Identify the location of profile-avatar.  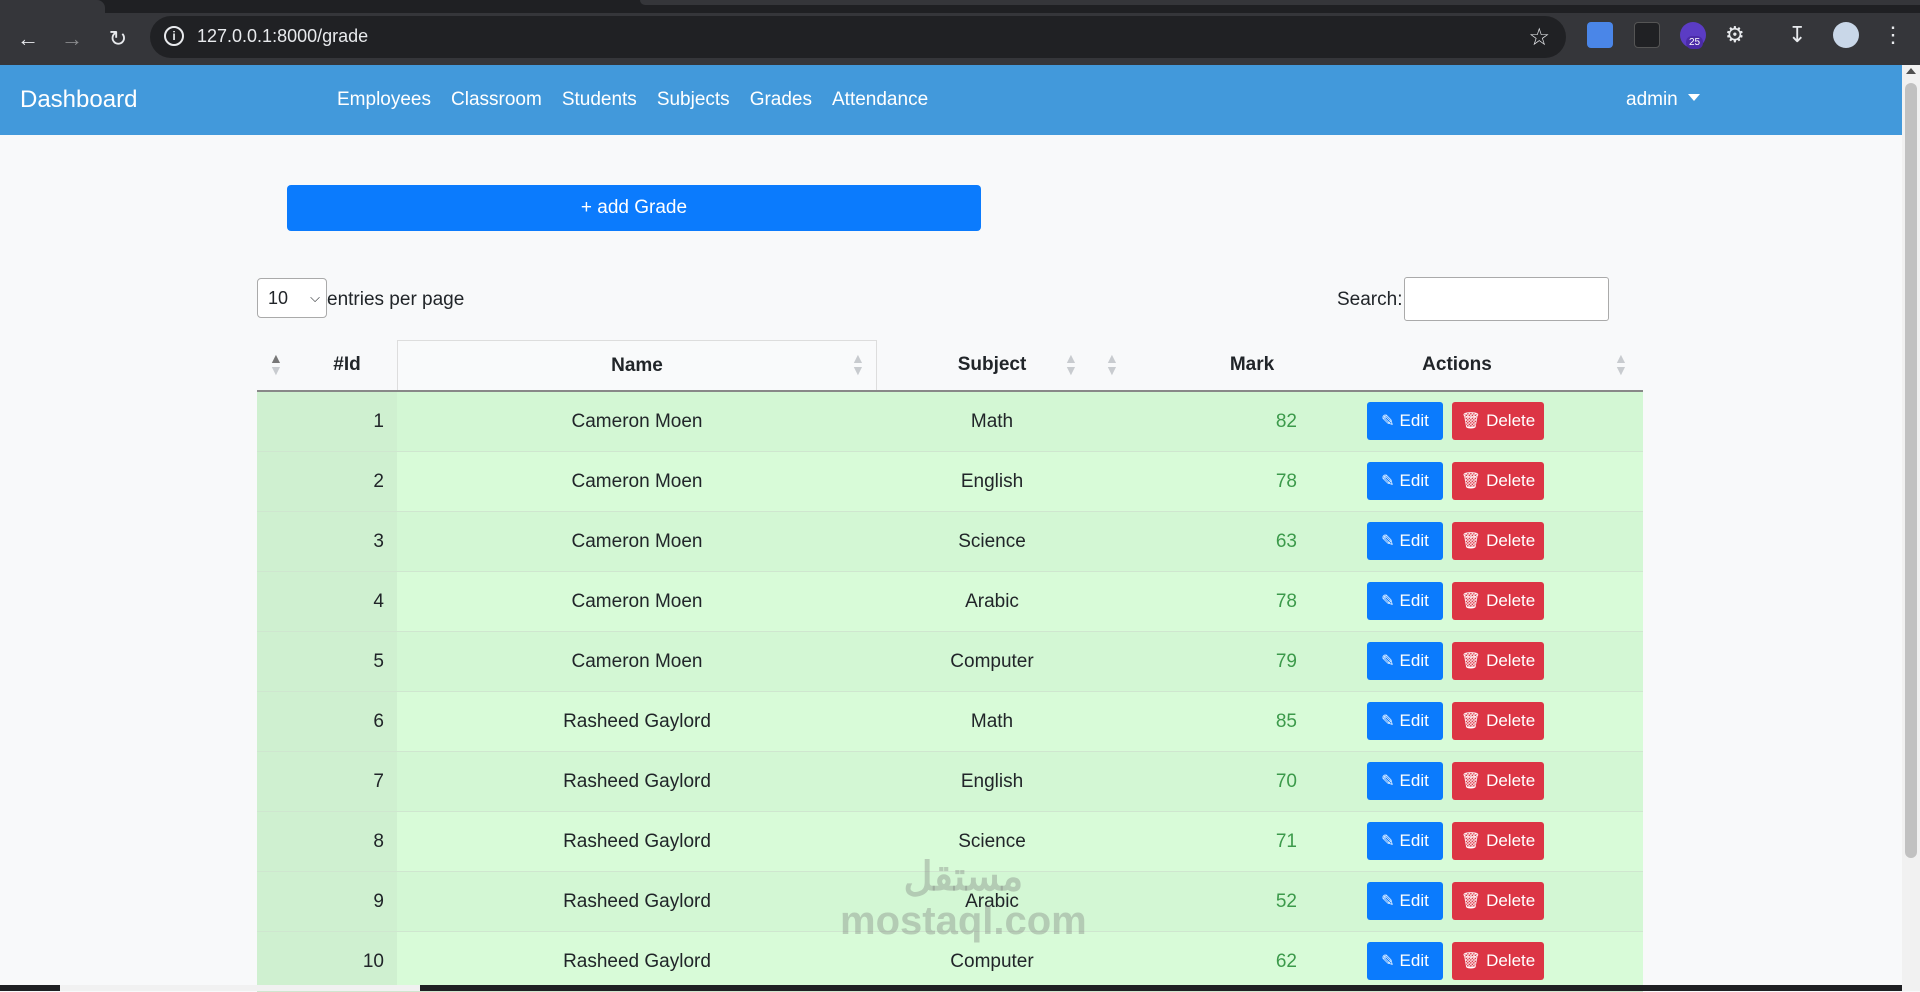
(1846, 35).